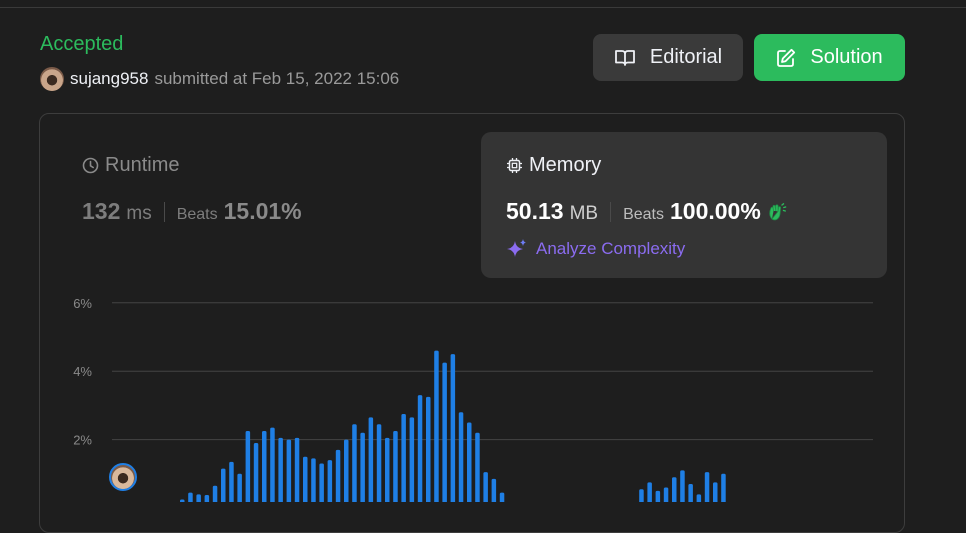 Image resolution: width=966 pixels, height=533 pixels. Describe the element at coordinates (565, 165) in the screenshot. I see `memory-label: Memory` at that location.